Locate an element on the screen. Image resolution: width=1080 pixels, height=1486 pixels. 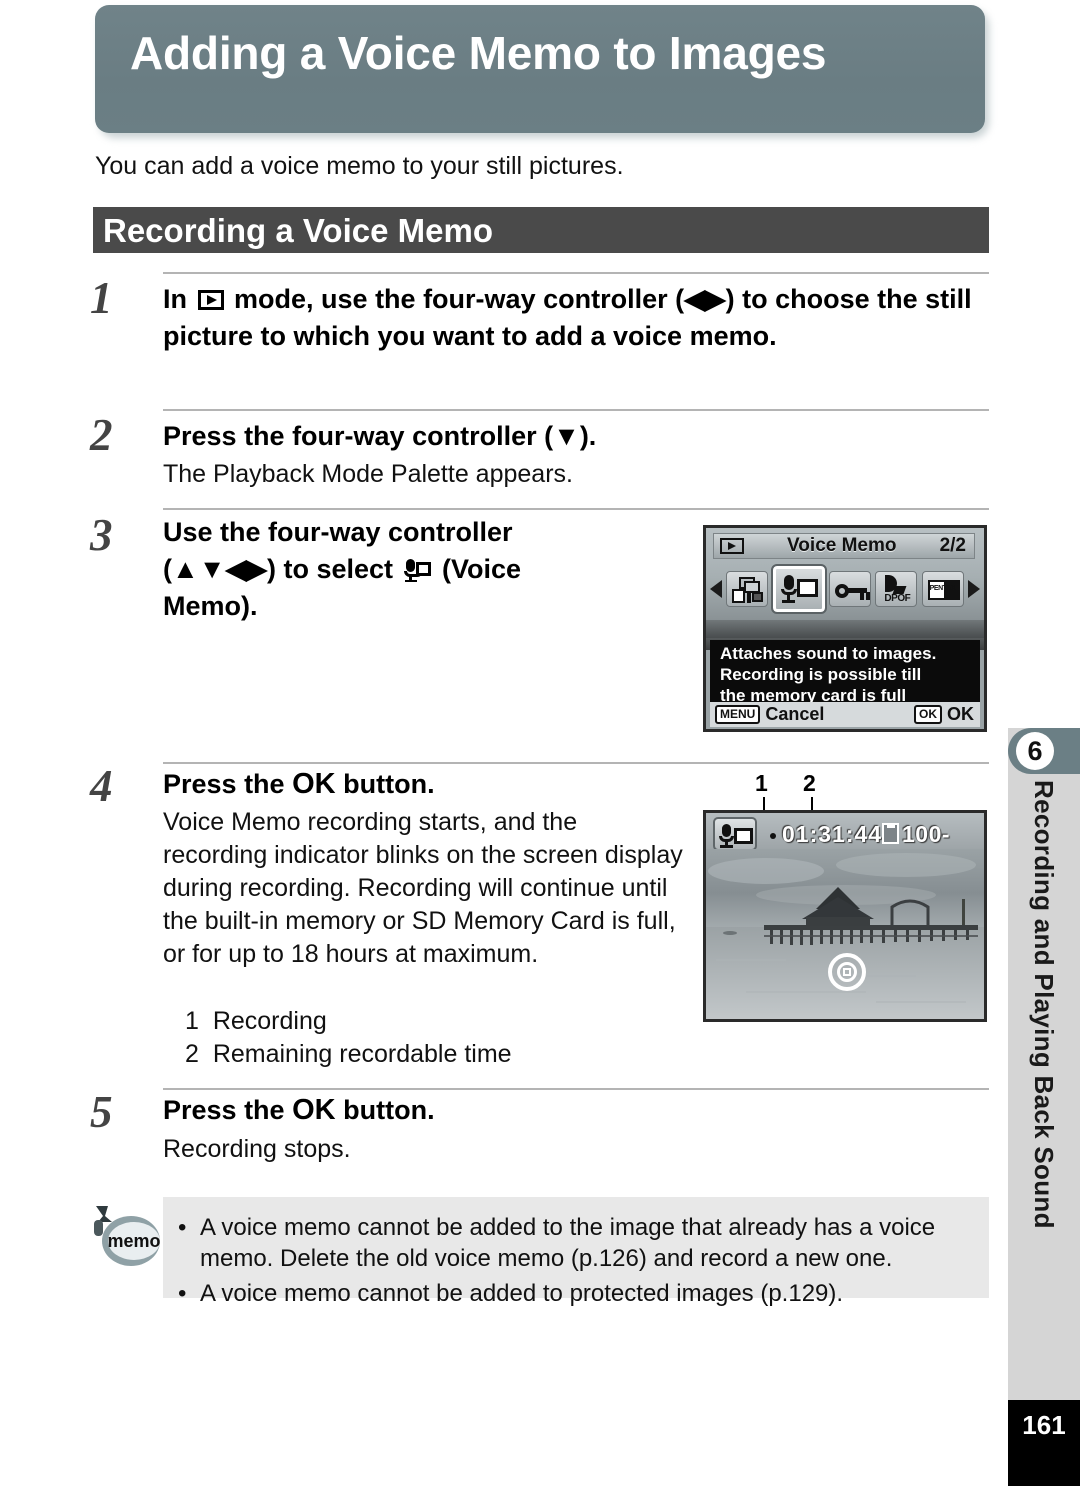
step-1-rule is located at coordinates (576, 273).